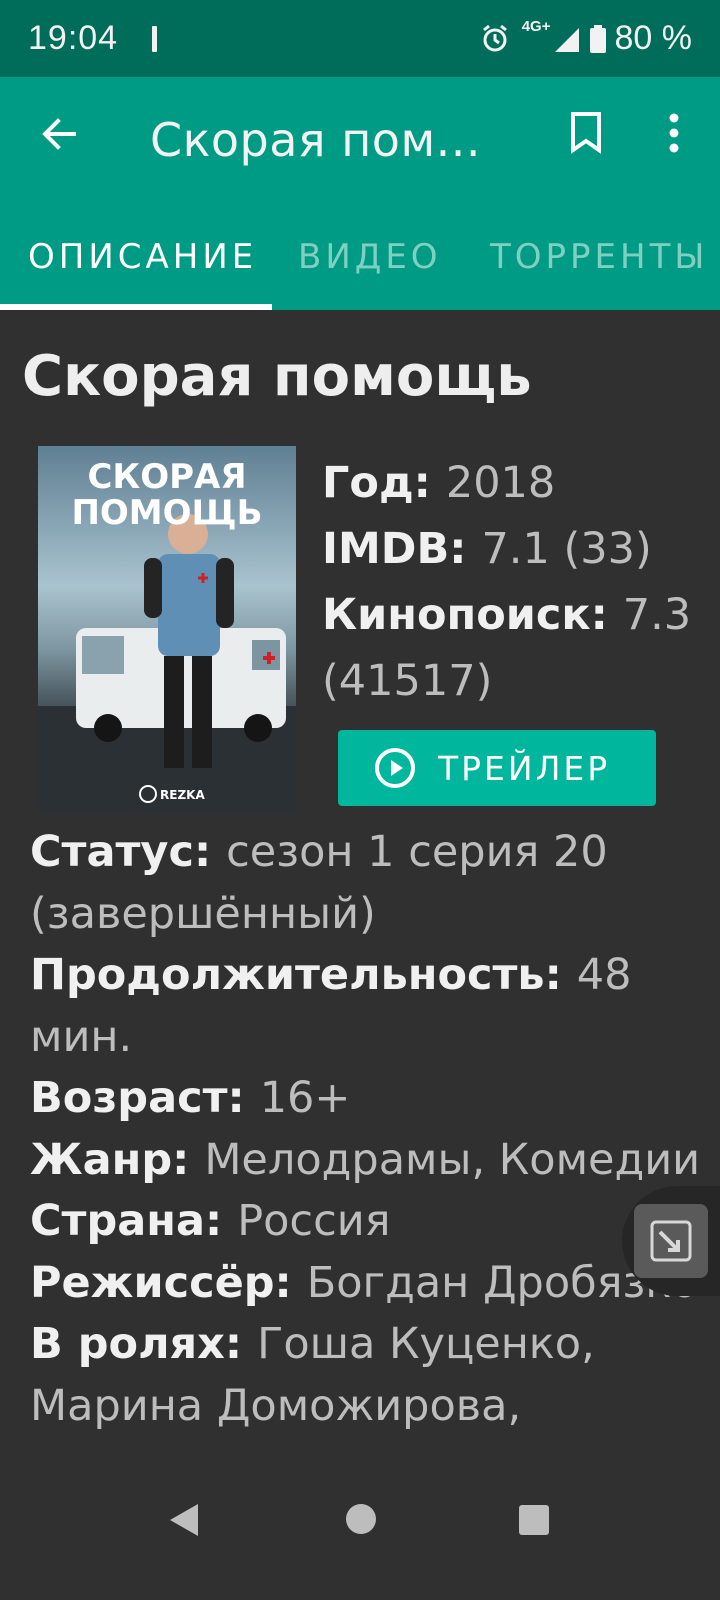 The height and width of the screenshot is (1600, 720). I want to click on genre-value: Мелодрамы, Комедии, so click(452, 1159).